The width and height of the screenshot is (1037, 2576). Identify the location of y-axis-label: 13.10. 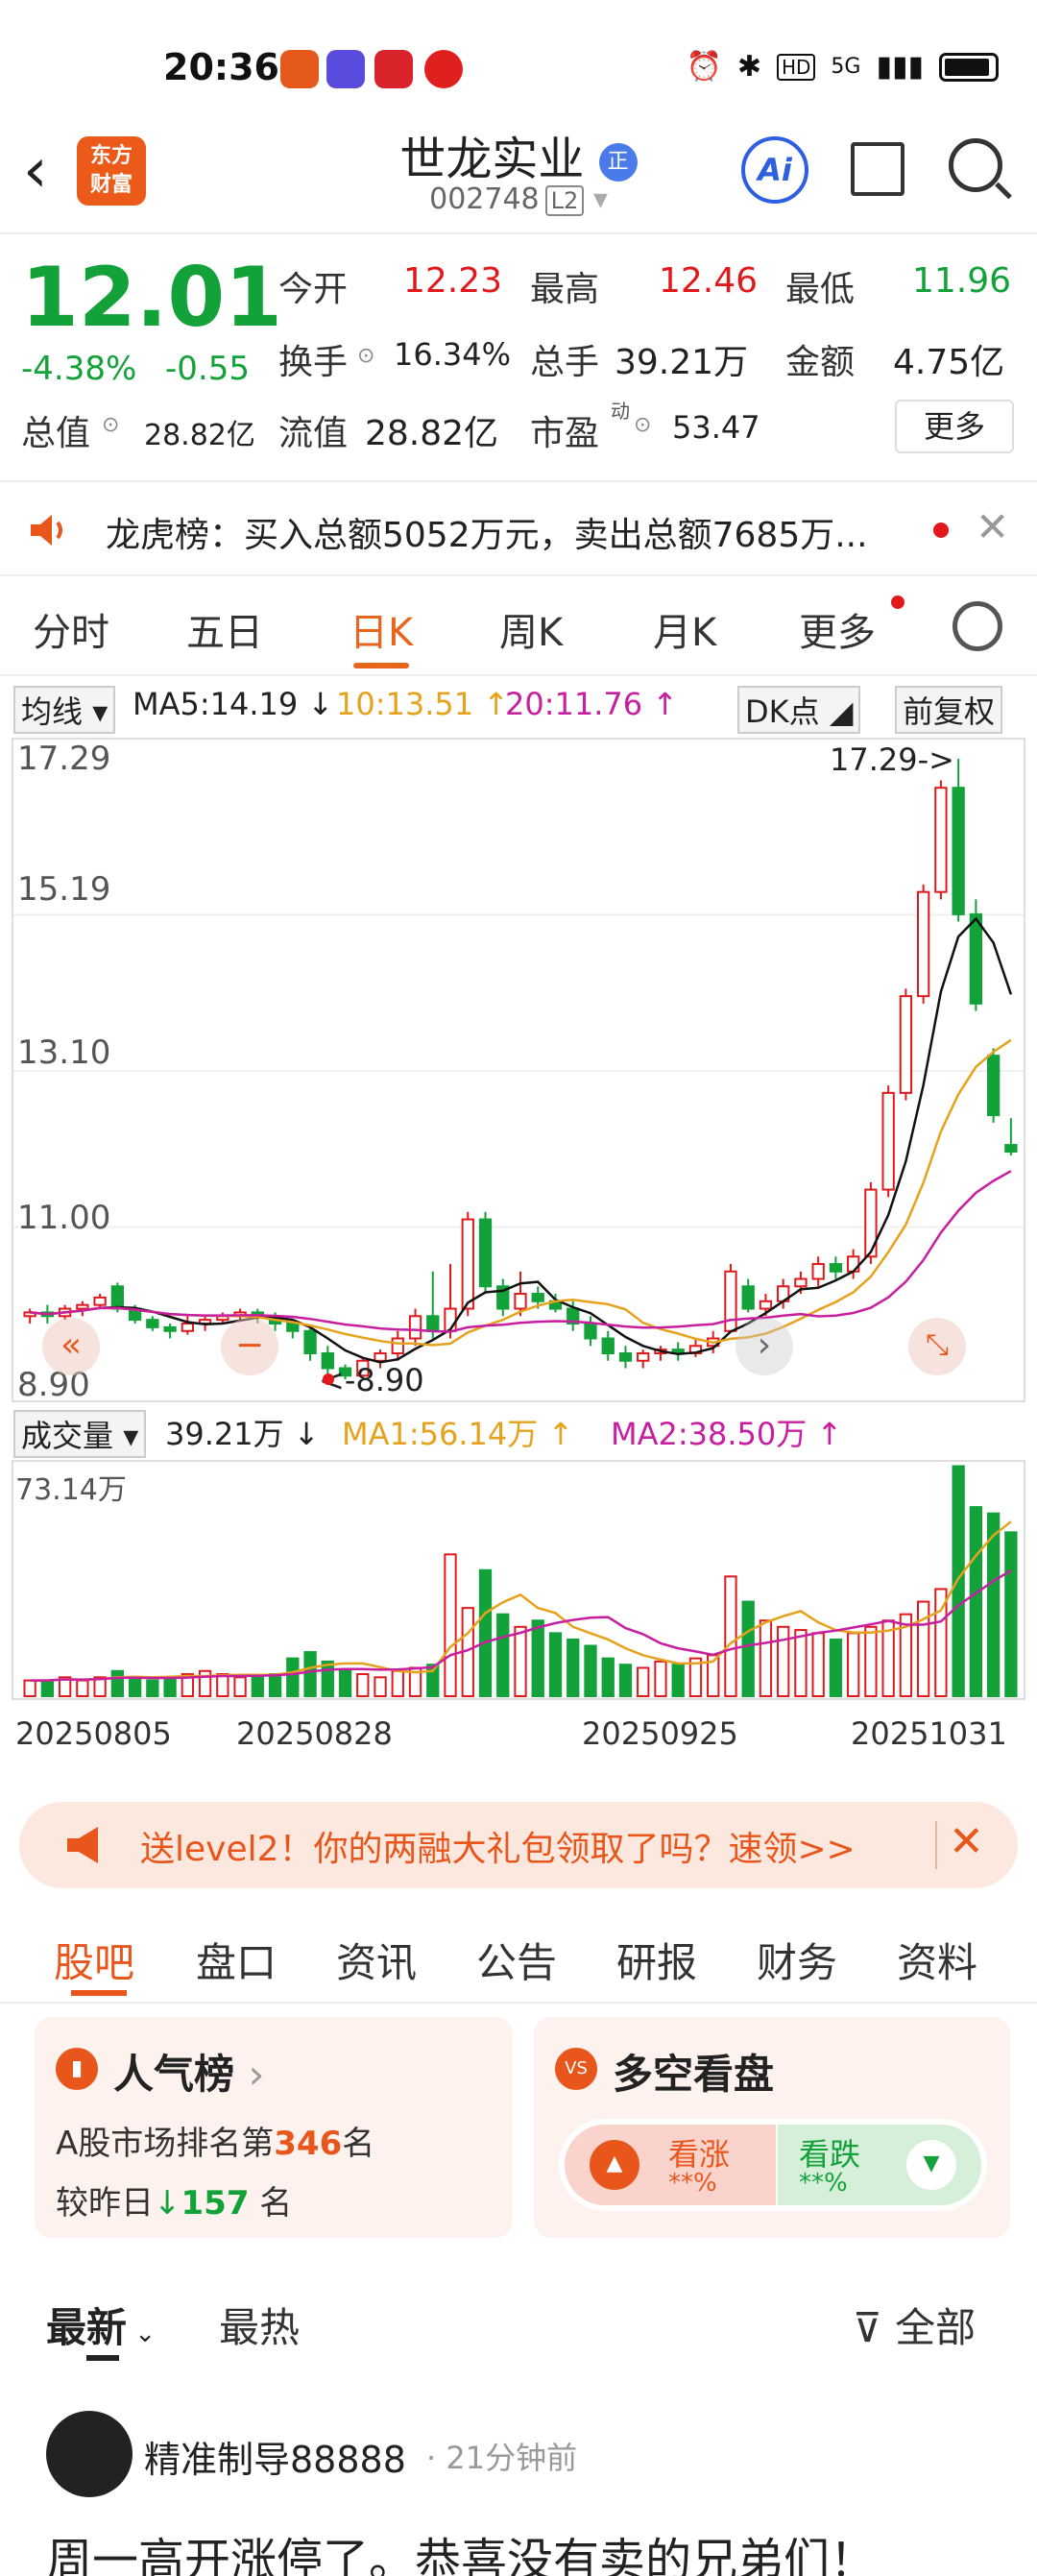
(64, 1052).